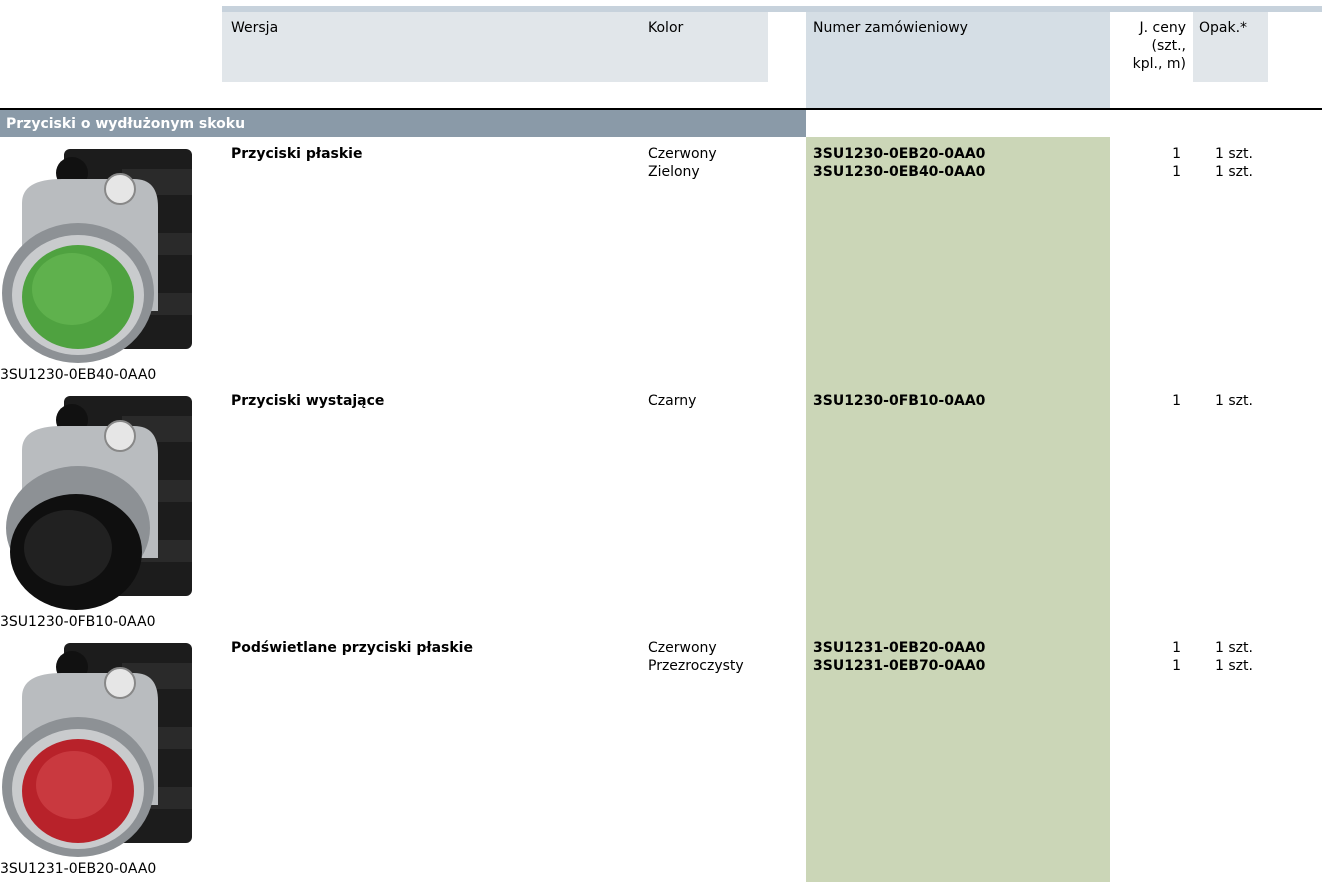  I want to click on header-numer: Numer zamówieniowy, so click(890, 28).